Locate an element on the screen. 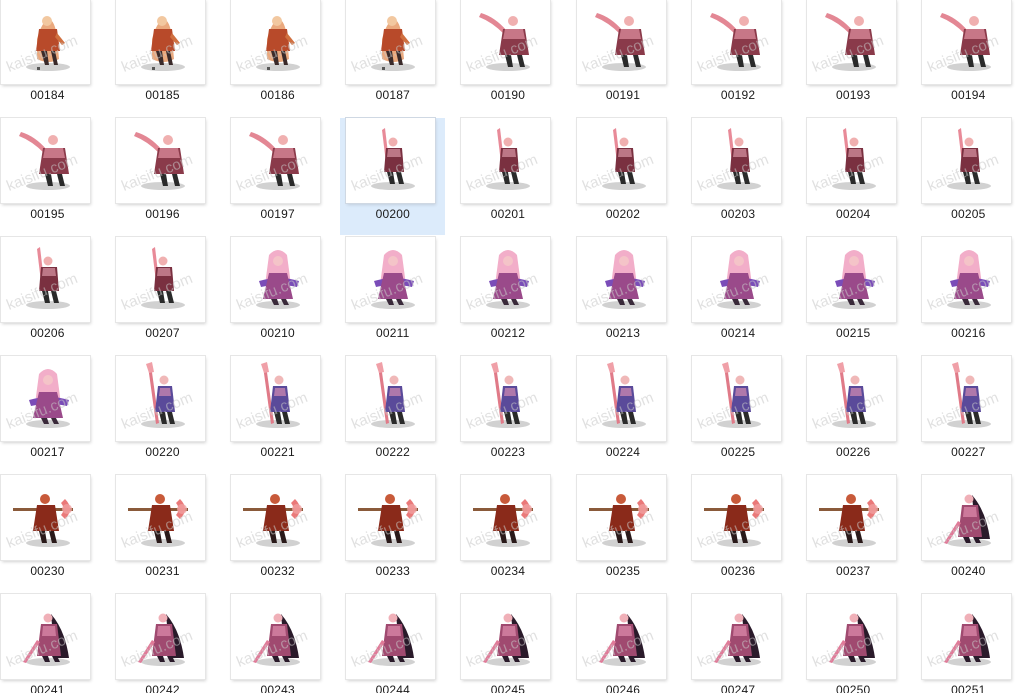  file-item: kaisifu.com 00242 is located at coordinates (162, 643).